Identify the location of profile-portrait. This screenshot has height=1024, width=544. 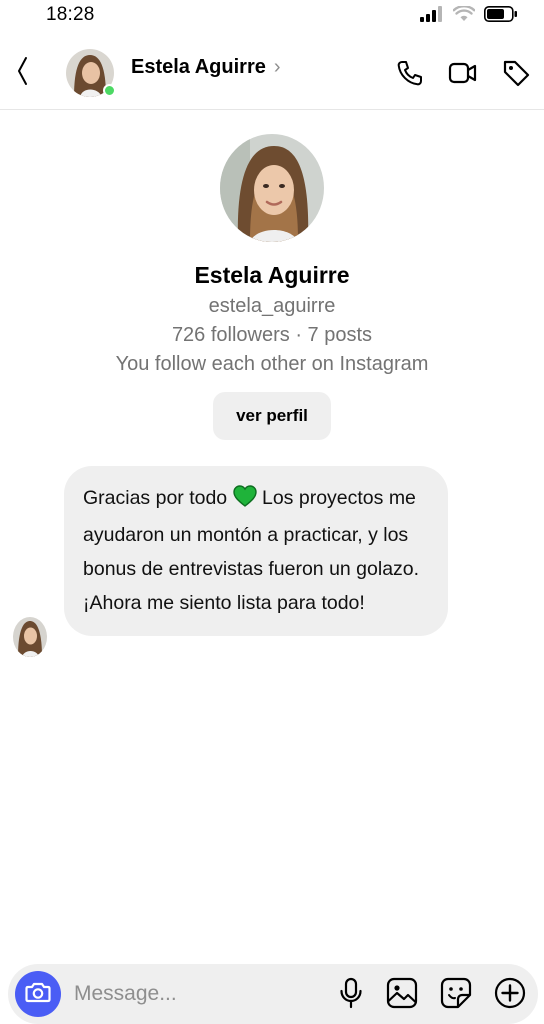
(272, 188).